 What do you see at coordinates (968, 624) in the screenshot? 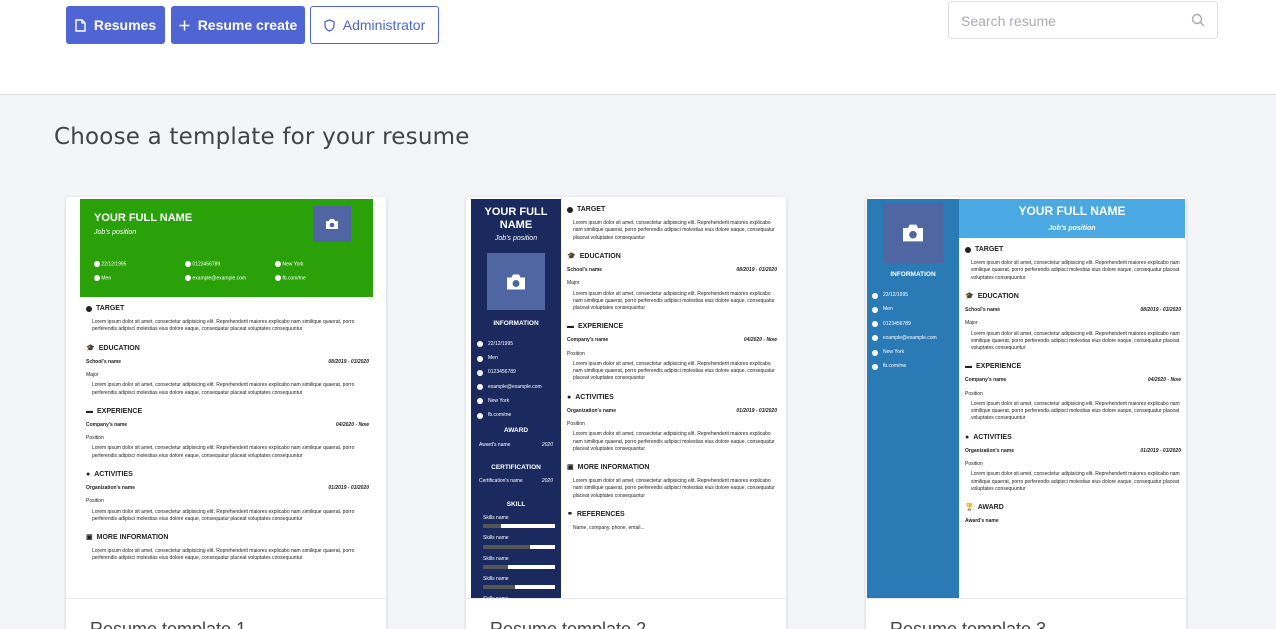
I see `template-name: Resume template 3` at bounding box center [968, 624].